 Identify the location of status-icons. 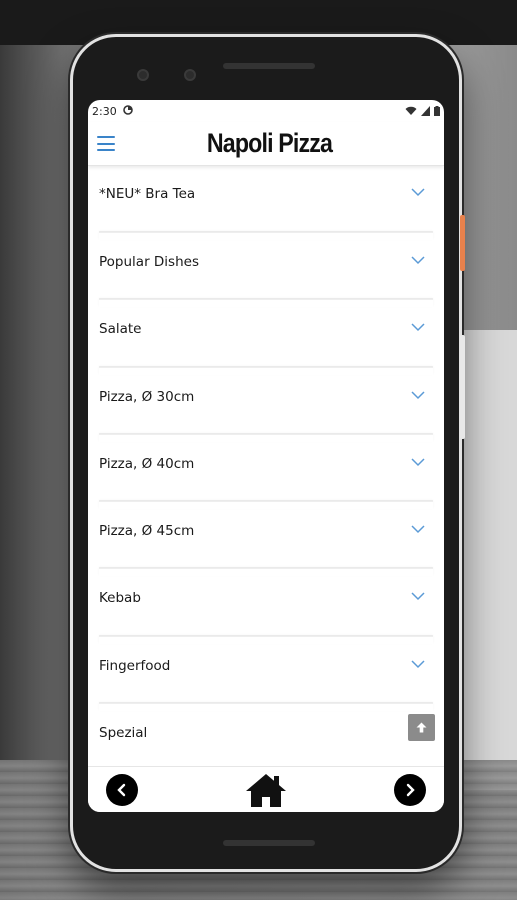
(422, 111).